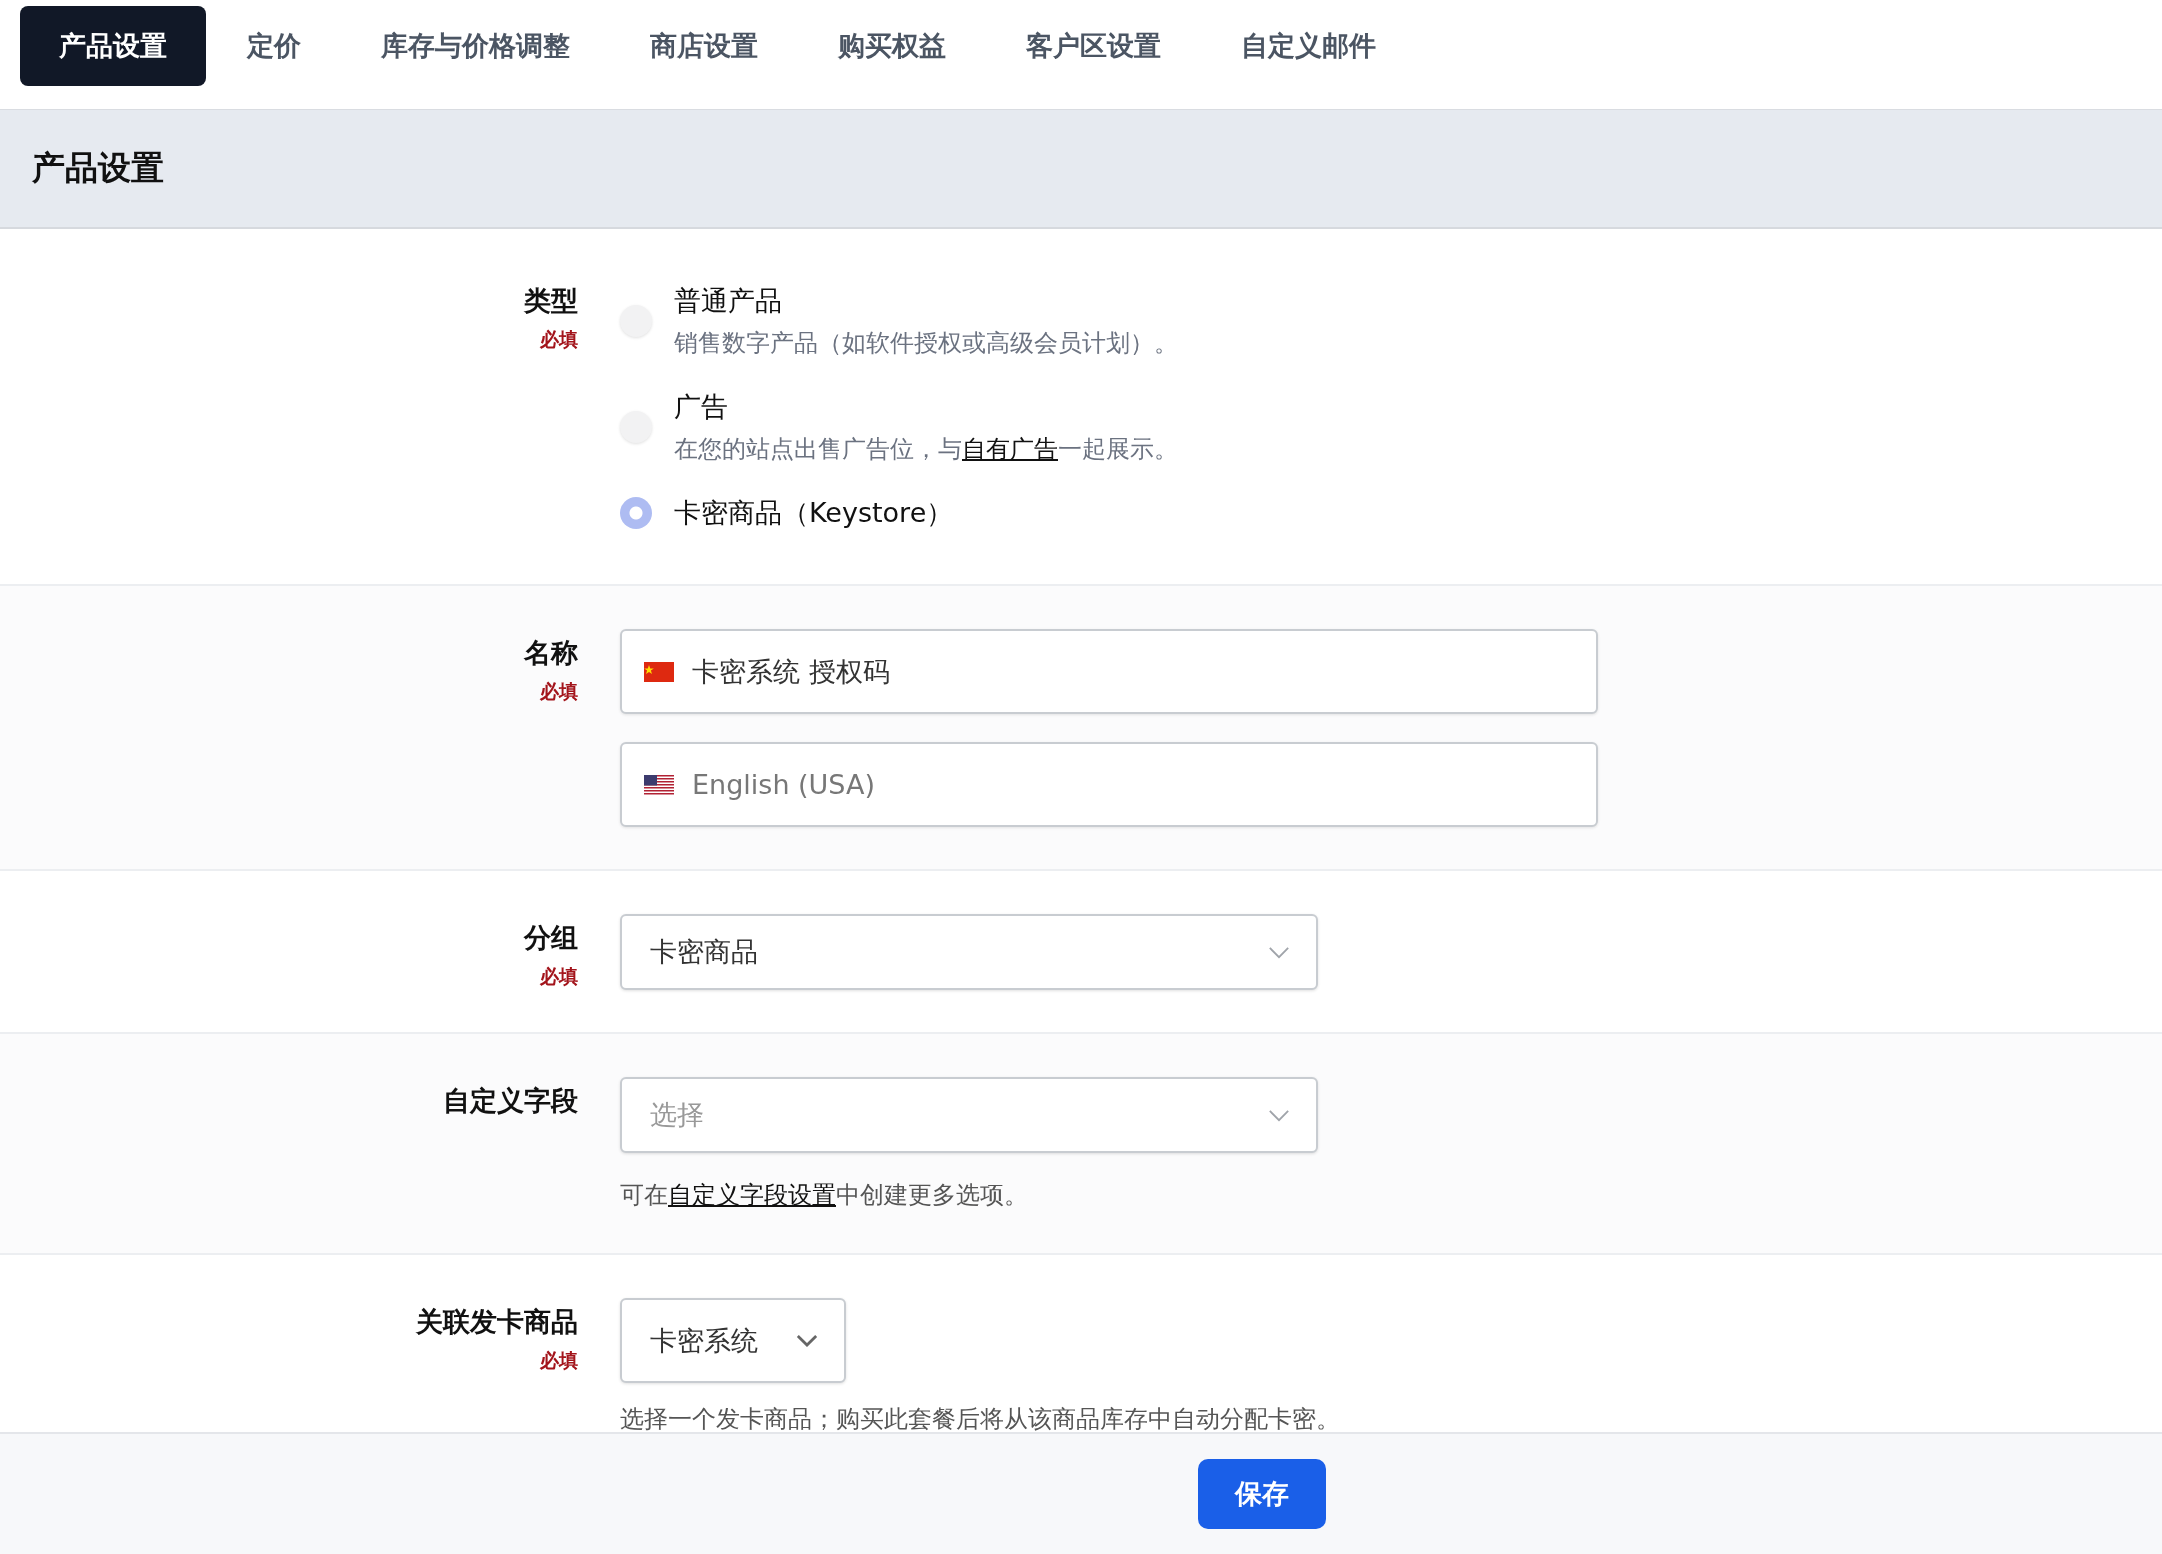 The height and width of the screenshot is (1554, 2162). I want to click on field-label: 自定义字段, so click(510, 1101).